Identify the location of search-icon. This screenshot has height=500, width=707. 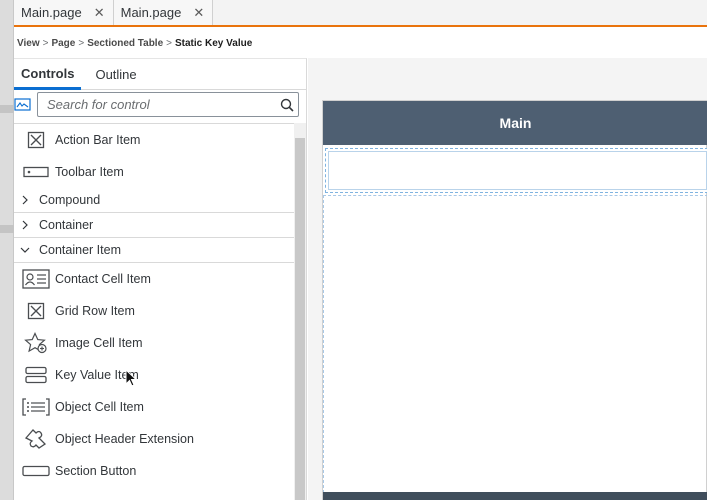
(287, 105).